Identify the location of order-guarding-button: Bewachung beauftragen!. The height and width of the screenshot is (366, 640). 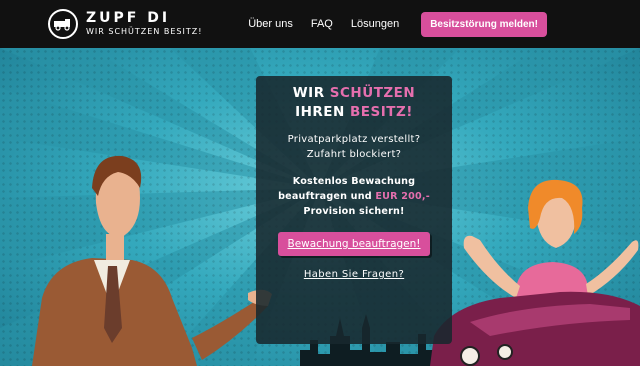
(354, 244).